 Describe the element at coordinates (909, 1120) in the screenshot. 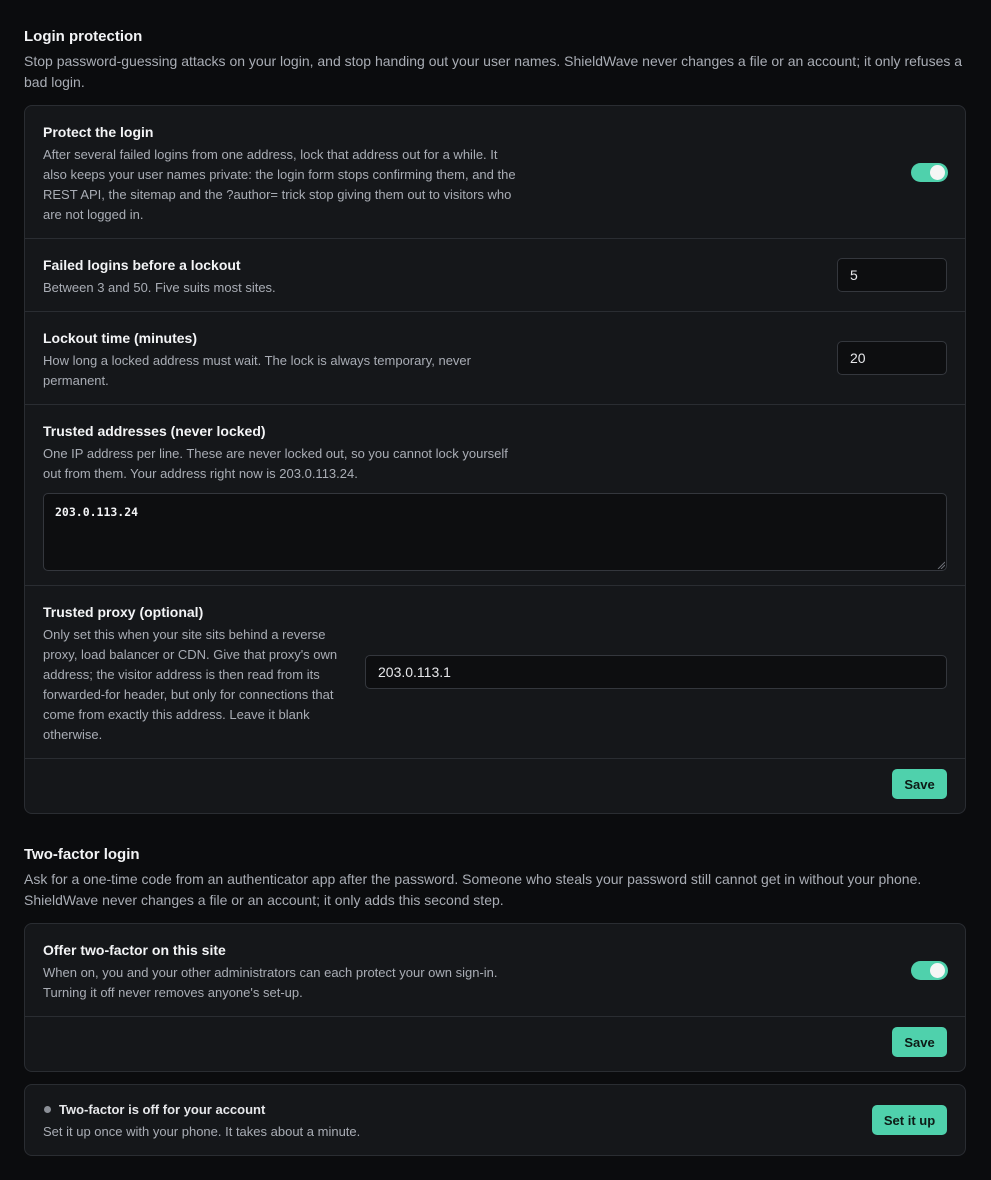

I see `set-it-up-button: Set it up` at that location.